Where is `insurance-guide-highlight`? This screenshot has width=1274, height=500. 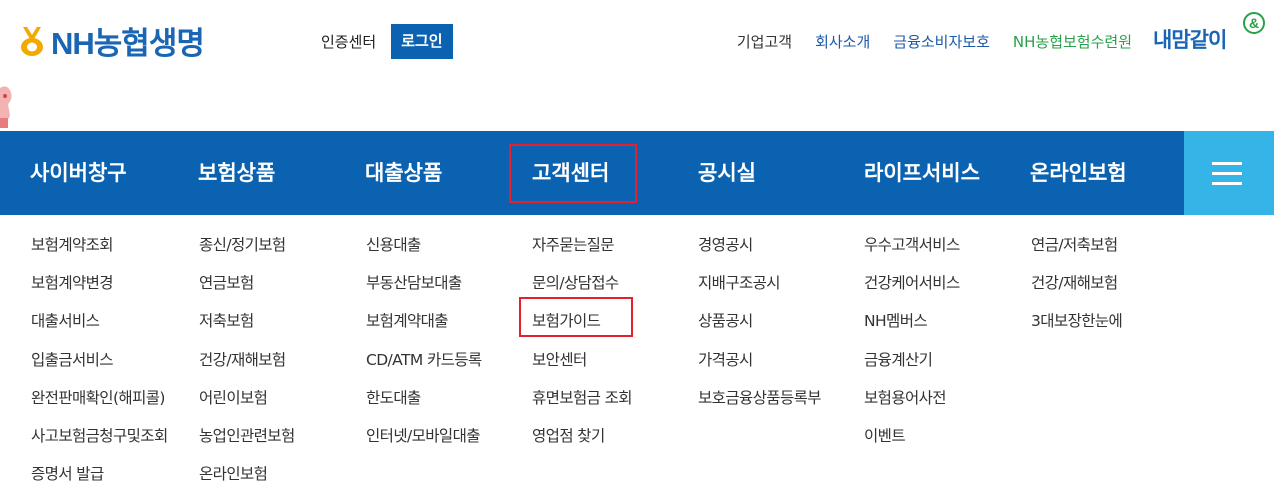
insurance-guide-highlight is located at coordinates (576, 317).